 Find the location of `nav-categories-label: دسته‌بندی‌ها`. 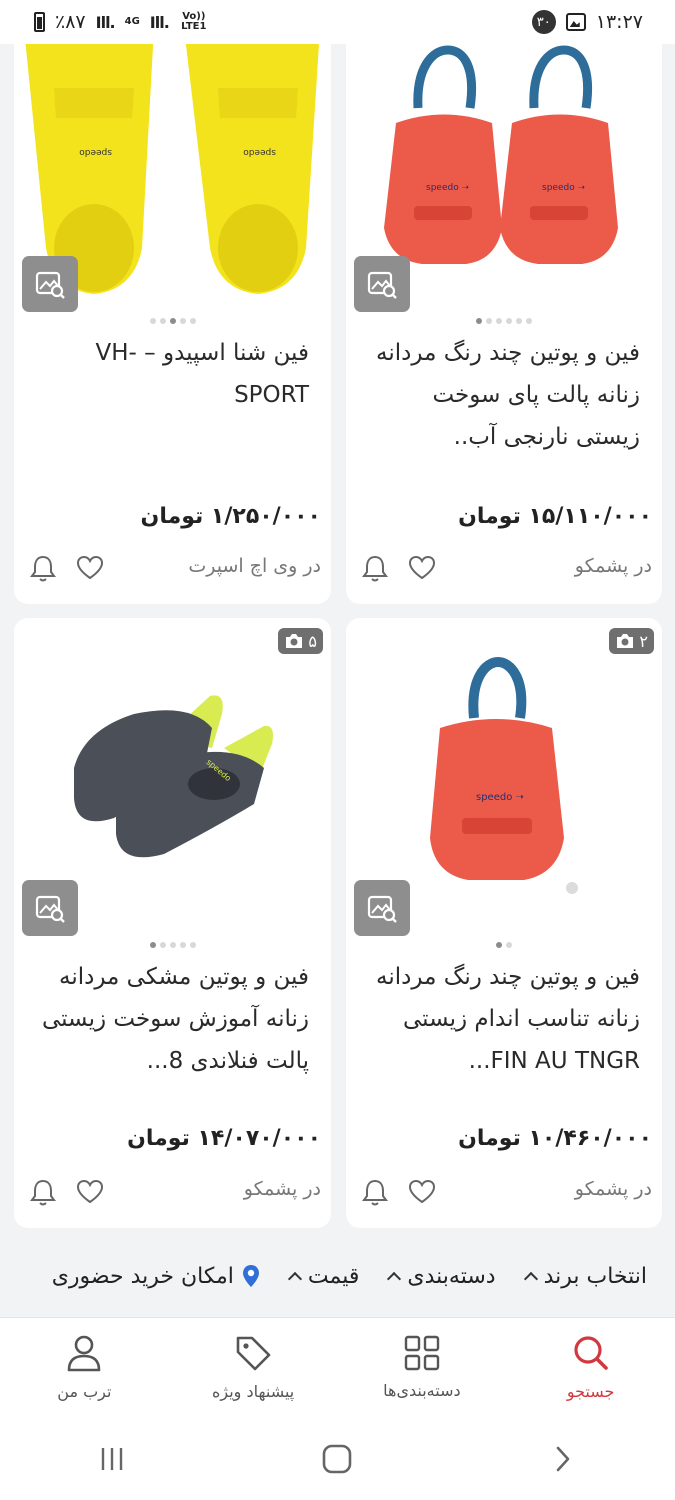

nav-categories-label: دسته‌بندی‌ها is located at coordinates (422, 1390).